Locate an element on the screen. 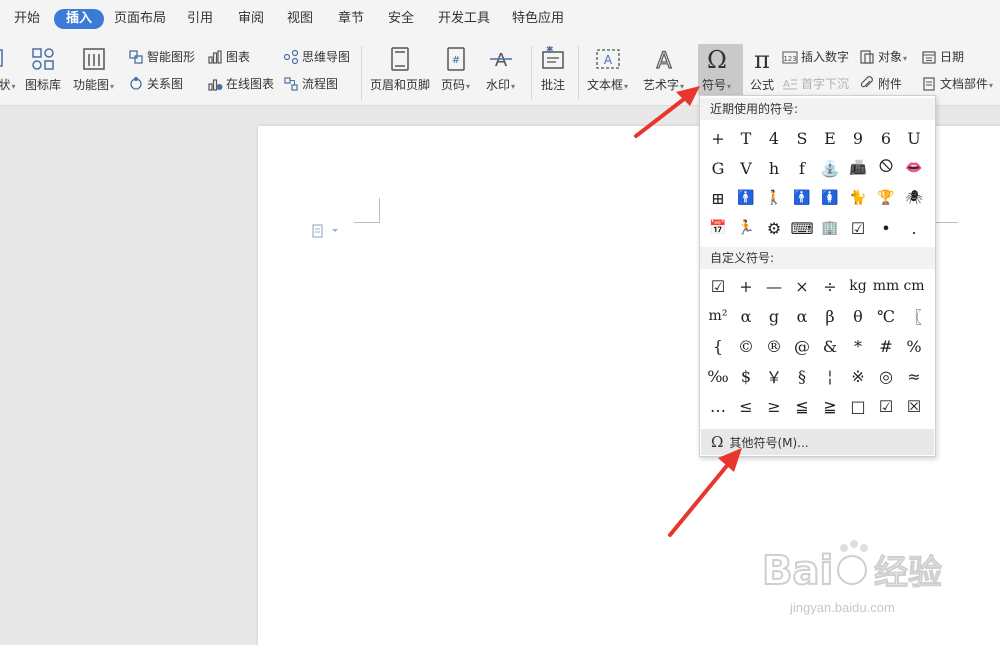 The height and width of the screenshot is (645, 1000). svg-text: Bai is located at coordinates (797, 571).